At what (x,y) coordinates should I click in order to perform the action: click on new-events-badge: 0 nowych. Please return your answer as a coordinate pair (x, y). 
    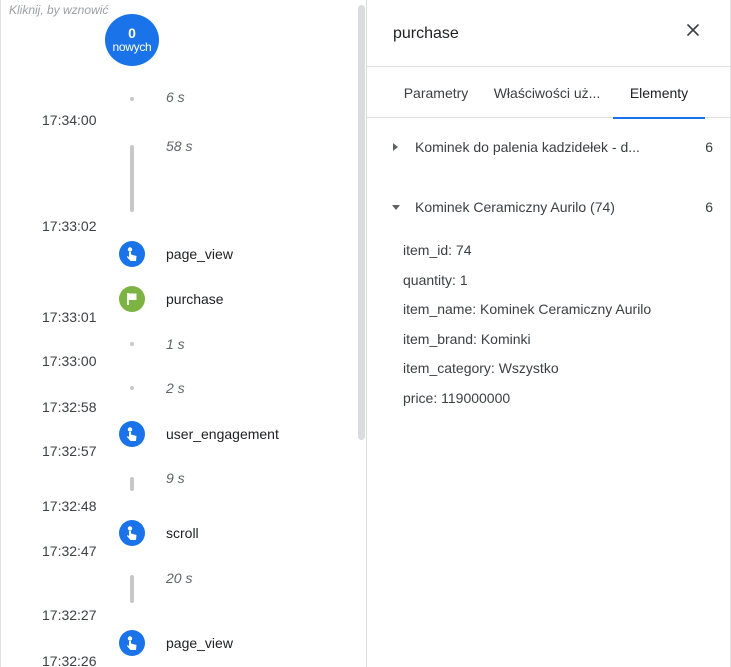
    Looking at the image, I should click on (132, 40).